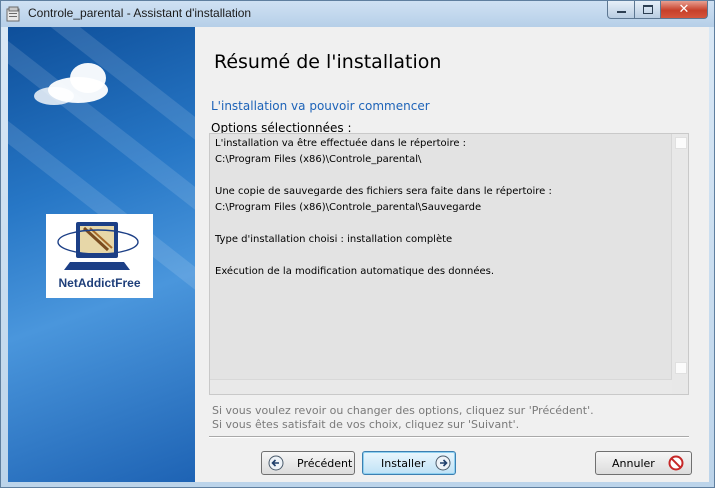 The height and width of the screenshot is (488, 715). I want to click on vertical-scrollbar, so click(679, 264).